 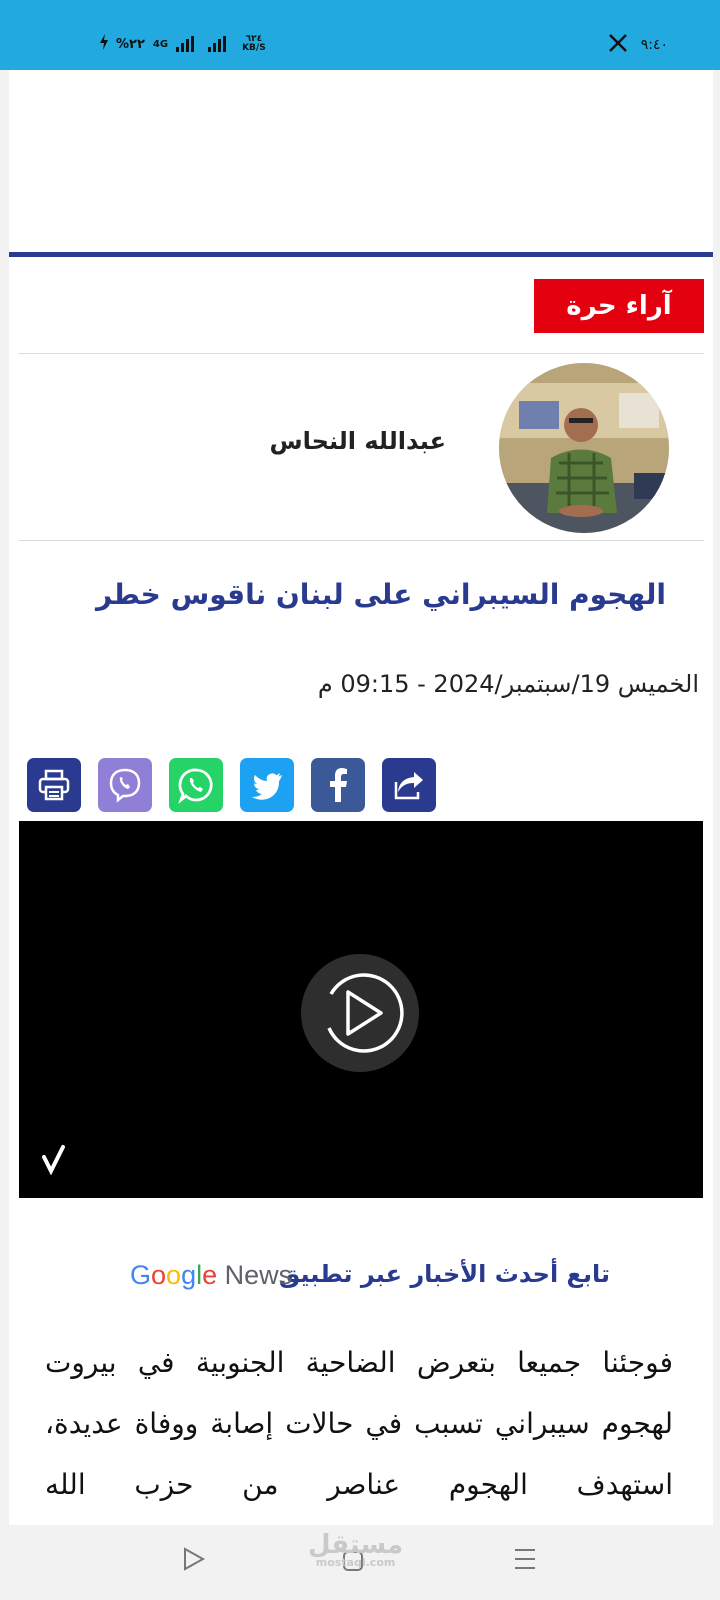 What do you see at coordinates (189, 1275) in the screenshot?
I see `google-letter: g` at bounding box center [189, 1275].